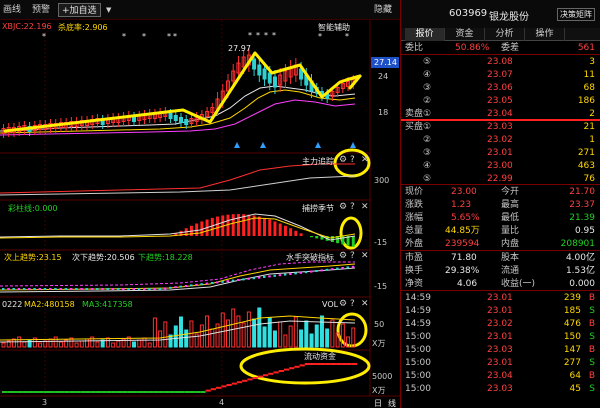 The image size is (600, 408). I want to click on decision-matrix-button: 决策矩阵, so click(576, 14).